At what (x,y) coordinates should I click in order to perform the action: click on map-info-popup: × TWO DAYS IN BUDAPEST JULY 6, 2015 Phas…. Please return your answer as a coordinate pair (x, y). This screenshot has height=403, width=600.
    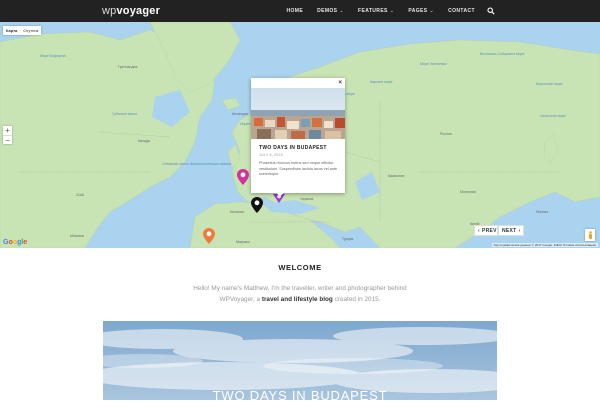
    Looking at the image, I should click on (298, 135).